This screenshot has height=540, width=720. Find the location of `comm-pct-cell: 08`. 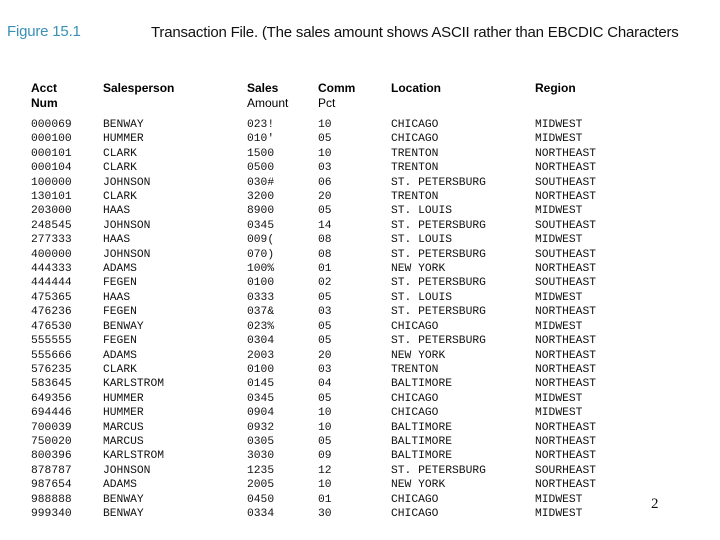

comm-pct-cell: 08 is located at coordinates (325, 254).